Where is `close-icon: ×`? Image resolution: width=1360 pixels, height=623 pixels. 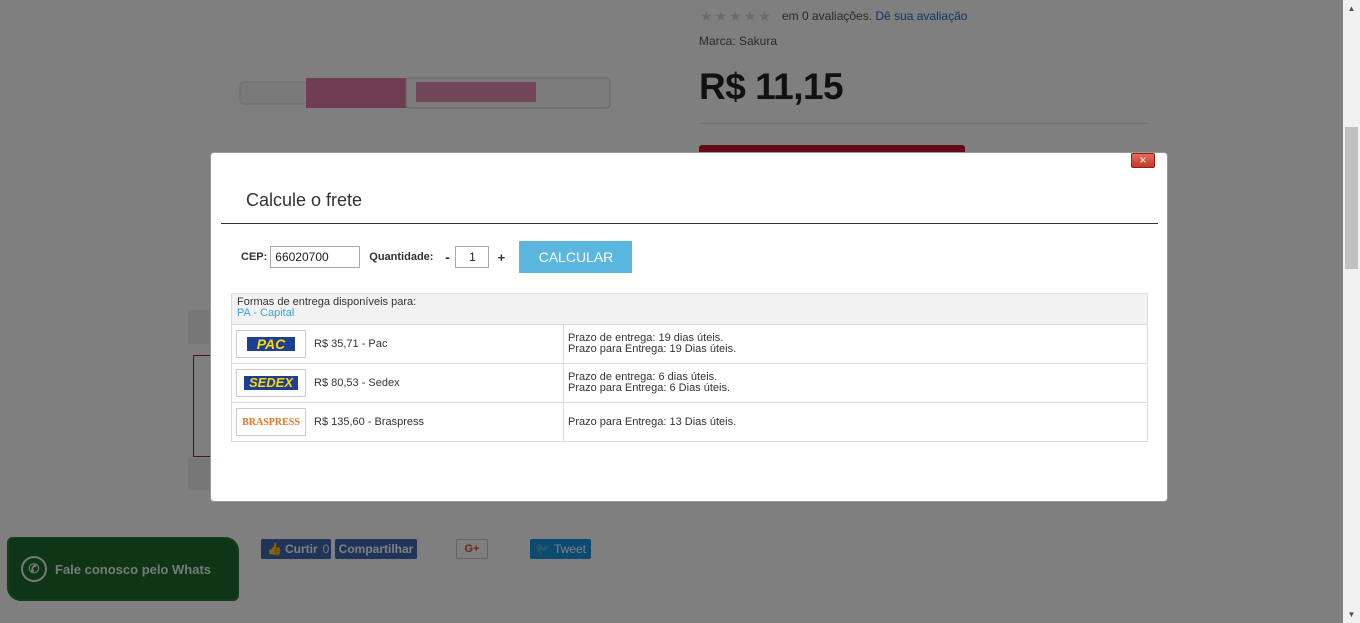
close-icon: × is located at coordinates (1143, 160).